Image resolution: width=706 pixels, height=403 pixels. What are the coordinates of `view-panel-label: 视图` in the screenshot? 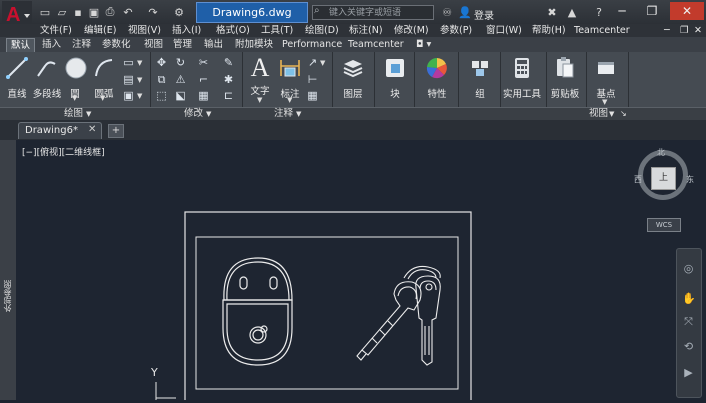 It's located at (598, 114).